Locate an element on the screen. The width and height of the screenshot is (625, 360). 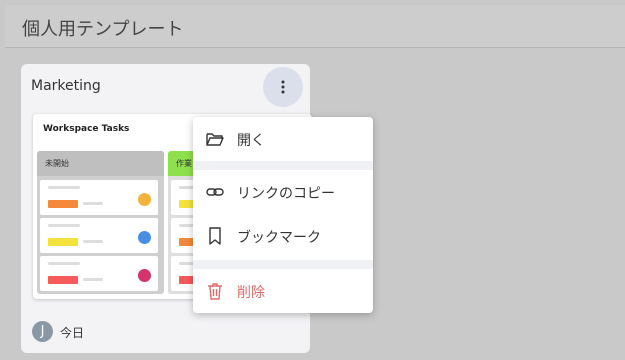
menu-item-label: リンクのコピー is located at coordinates (286, 194).